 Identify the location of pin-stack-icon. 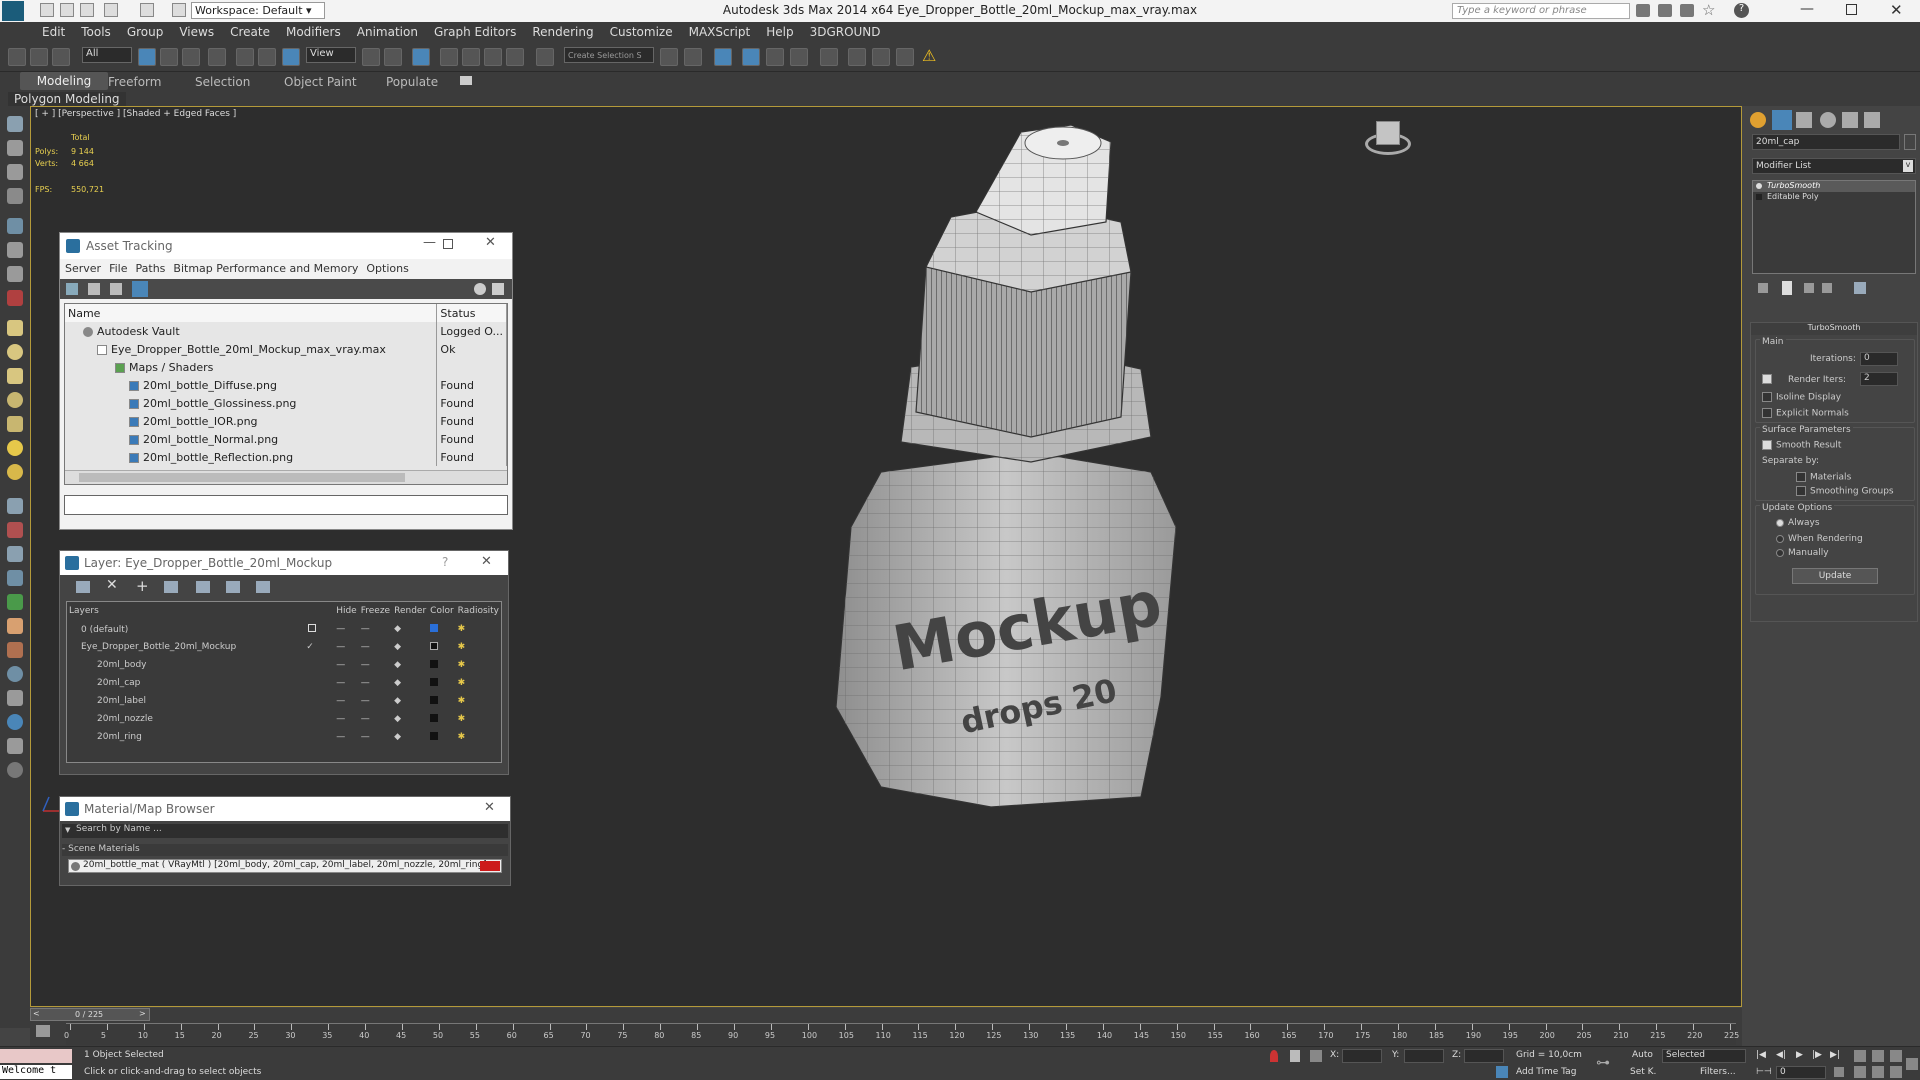
(1763, 288).